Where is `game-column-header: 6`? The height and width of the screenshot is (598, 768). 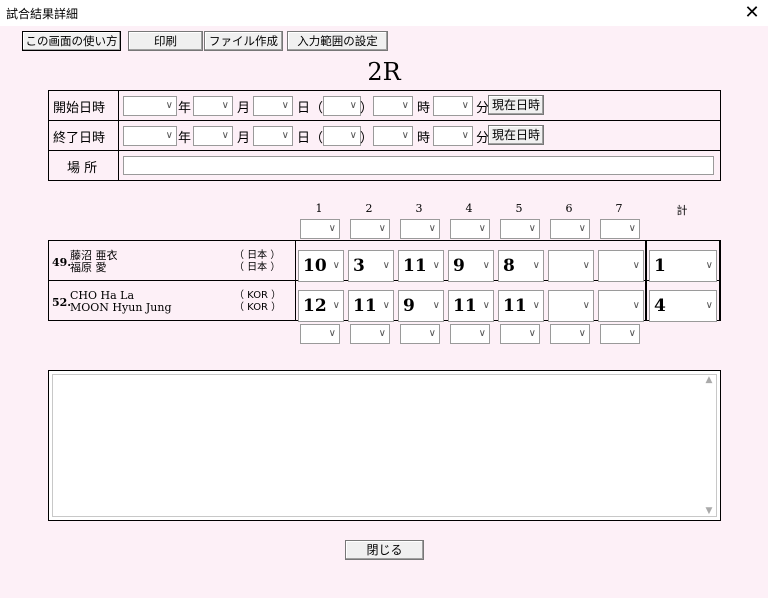
game-column-header: 6 is located at coordinates (569, 208).